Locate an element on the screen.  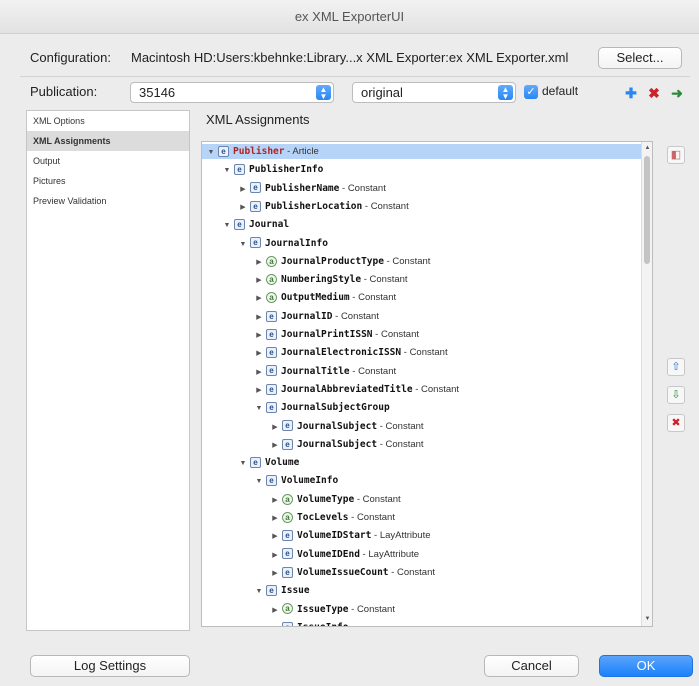
tree-node-name: VolumeIssueCount is located at coordinates (343, 572).